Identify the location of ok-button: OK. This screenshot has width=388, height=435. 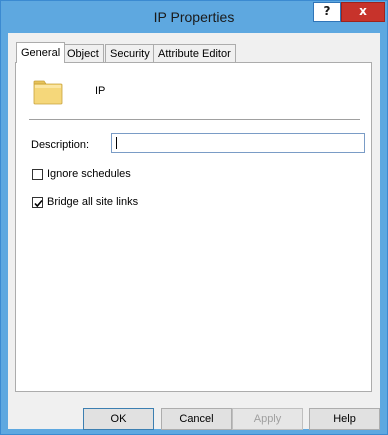
(118, 419).